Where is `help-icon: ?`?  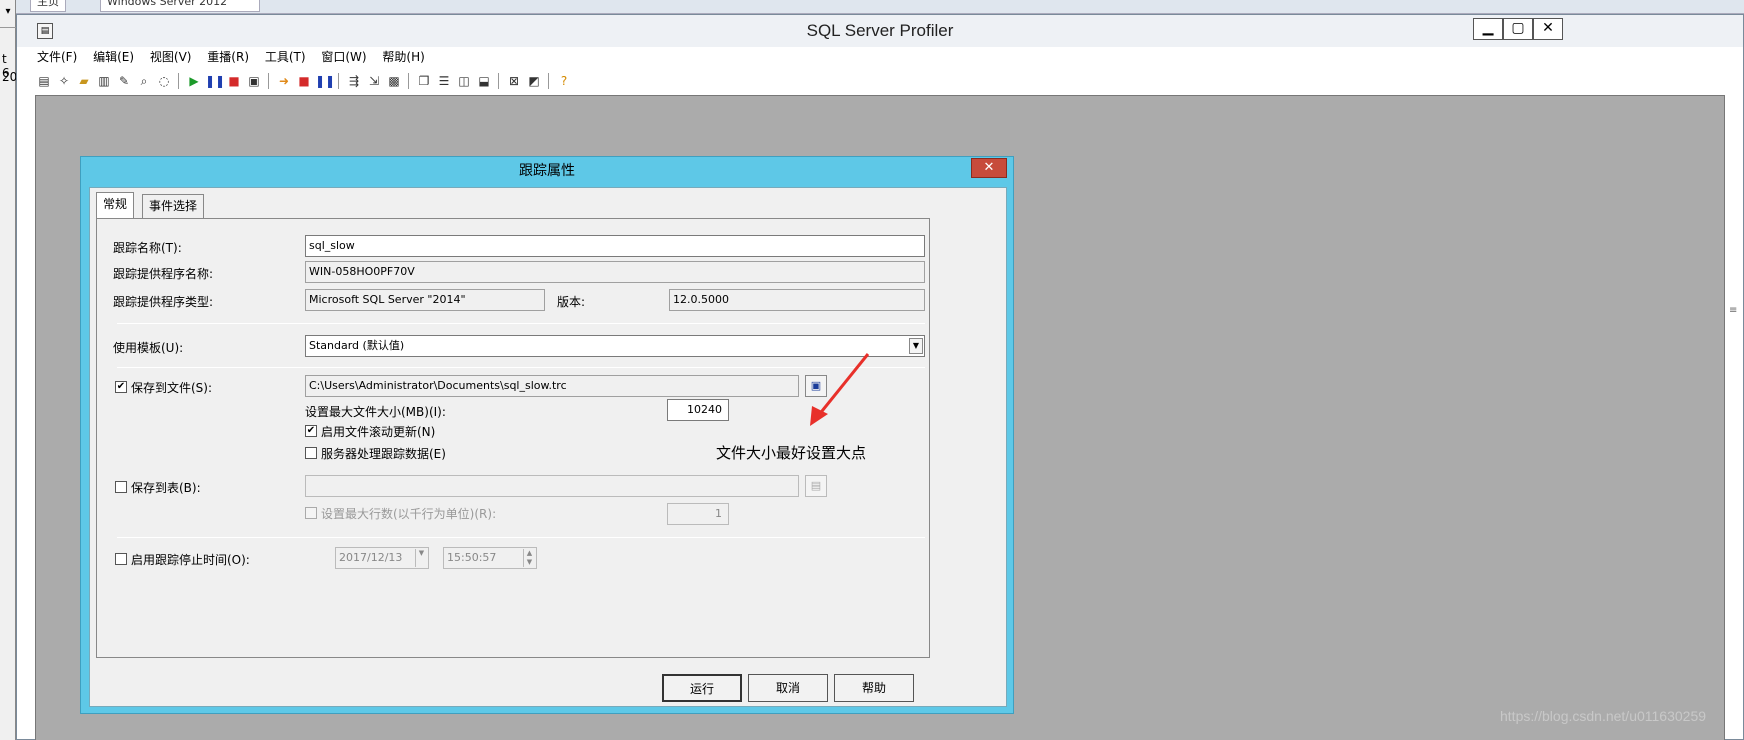 help-icon: ? is located at coordinates (564, 81).